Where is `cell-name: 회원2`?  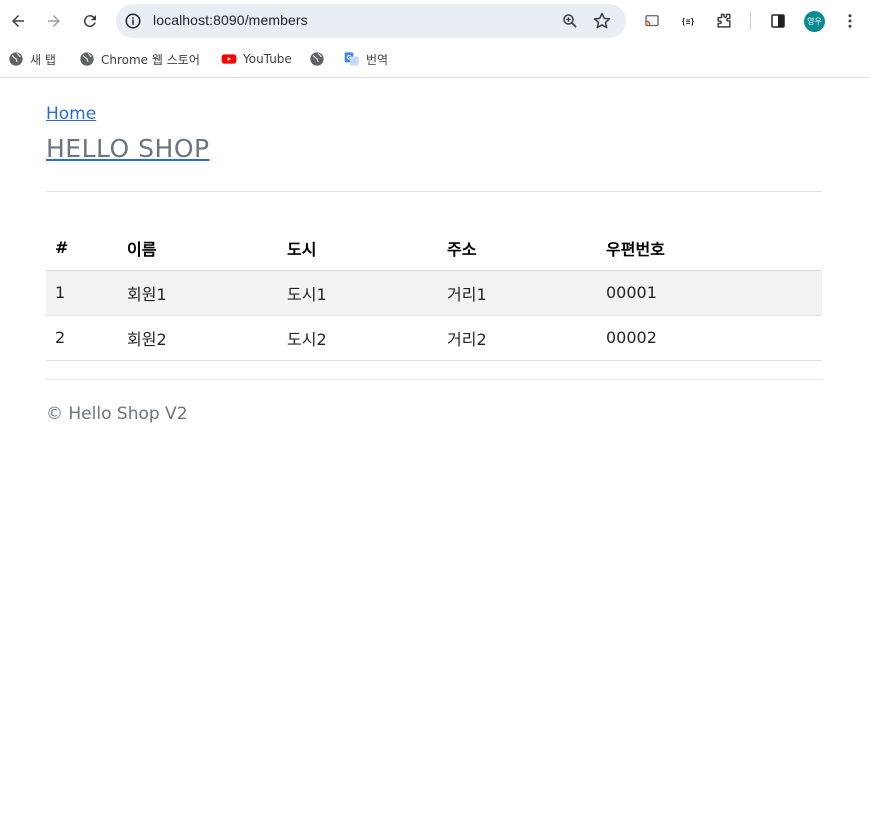 cell-name: 회원2 is located at coordinates (198, 338).